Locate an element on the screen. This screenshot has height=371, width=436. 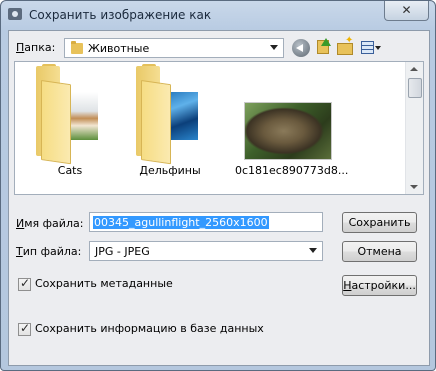
save-button: Сохранить is located at coordinates (379, 222).